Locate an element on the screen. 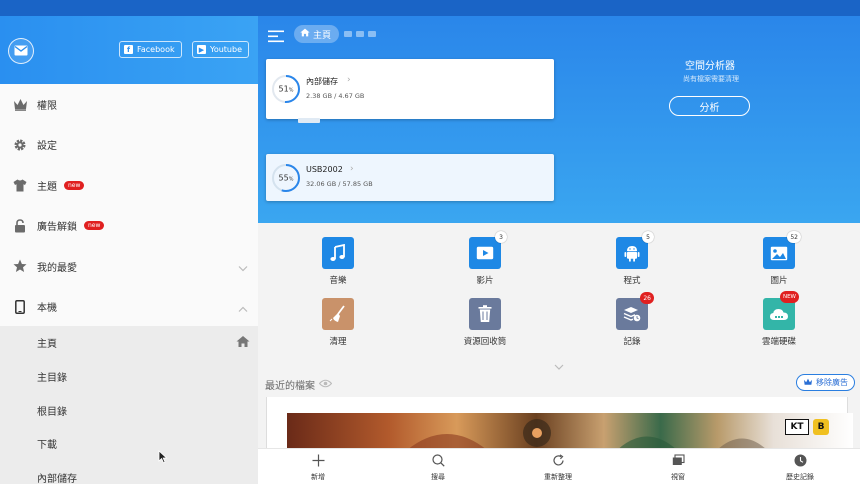 The height and width of the screenshot is (484, 860). remove-ads-label: 移除廣告 is located at coordinates (832, 382).